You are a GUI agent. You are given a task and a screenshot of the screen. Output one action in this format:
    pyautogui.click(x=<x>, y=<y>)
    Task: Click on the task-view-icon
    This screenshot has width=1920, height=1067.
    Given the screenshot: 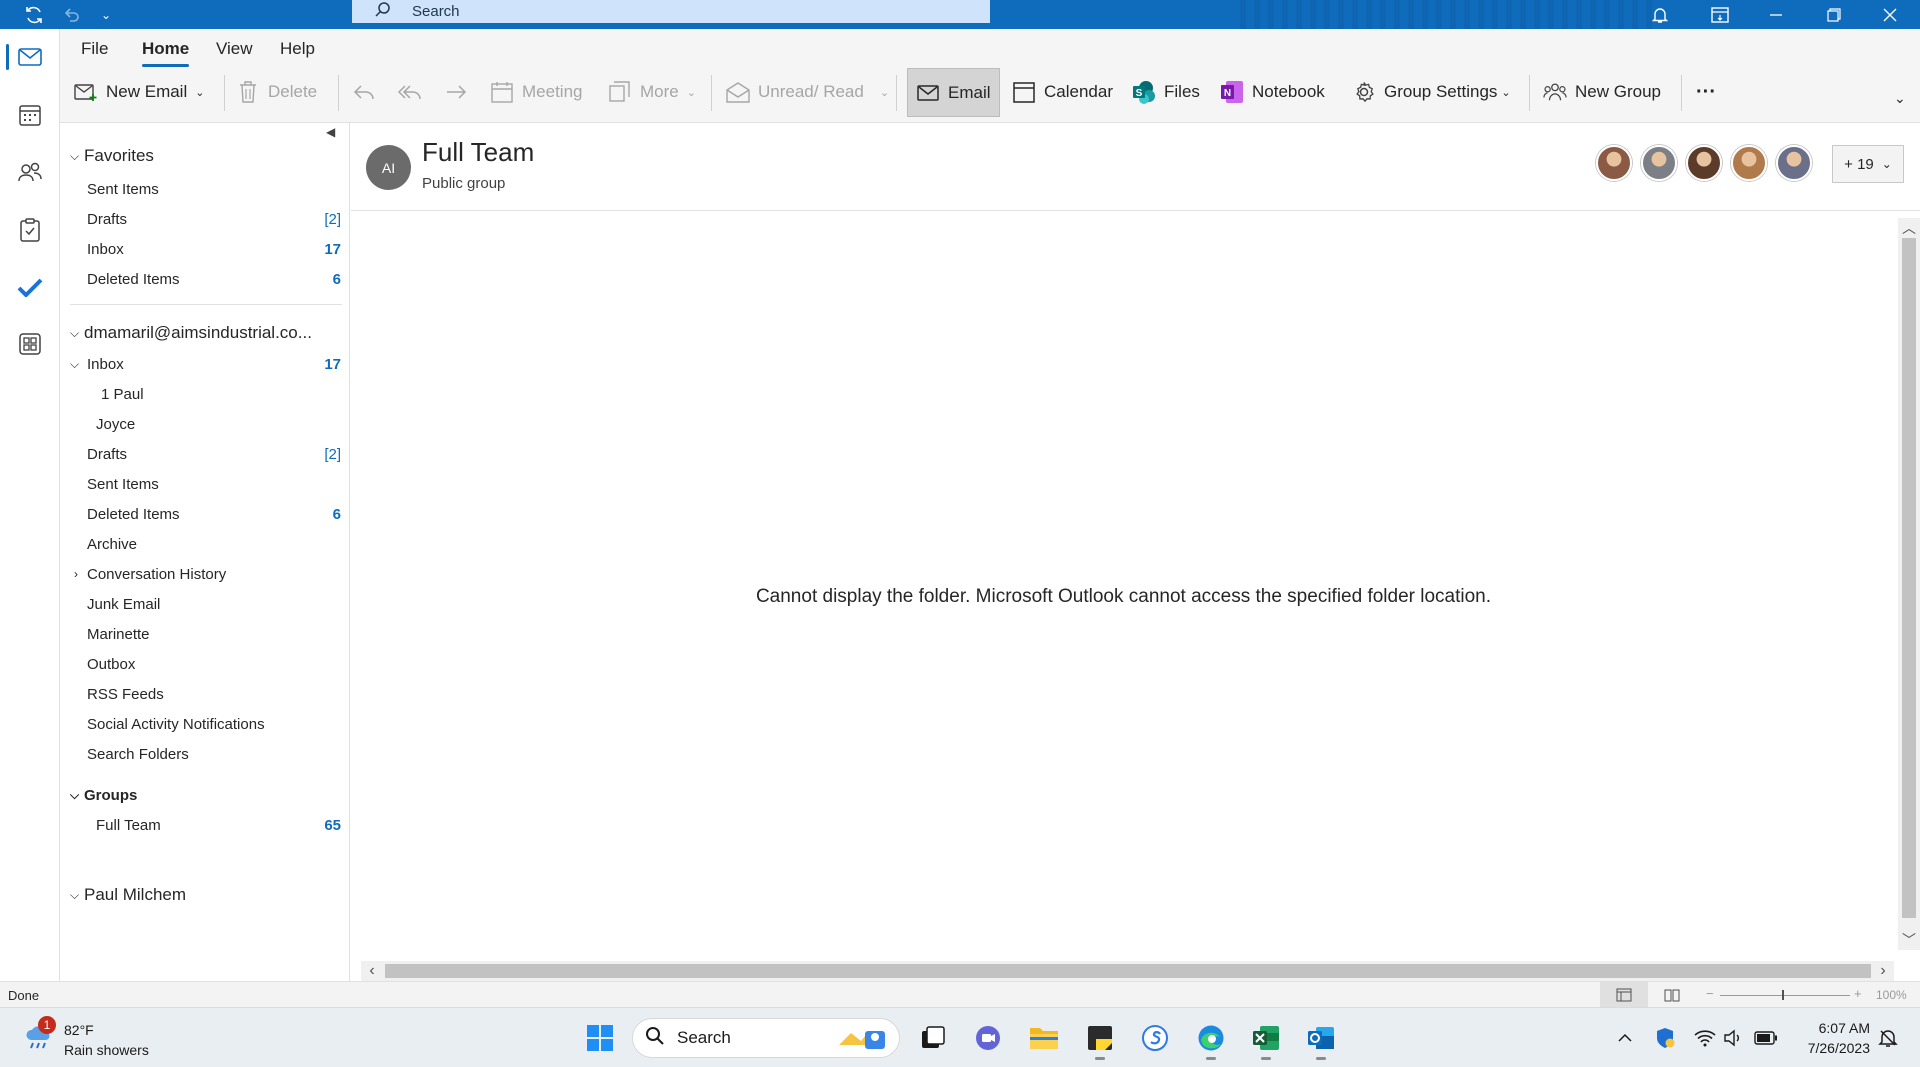 What is the action you would take?
    pyautogui.click(x=933, y=1038)
    